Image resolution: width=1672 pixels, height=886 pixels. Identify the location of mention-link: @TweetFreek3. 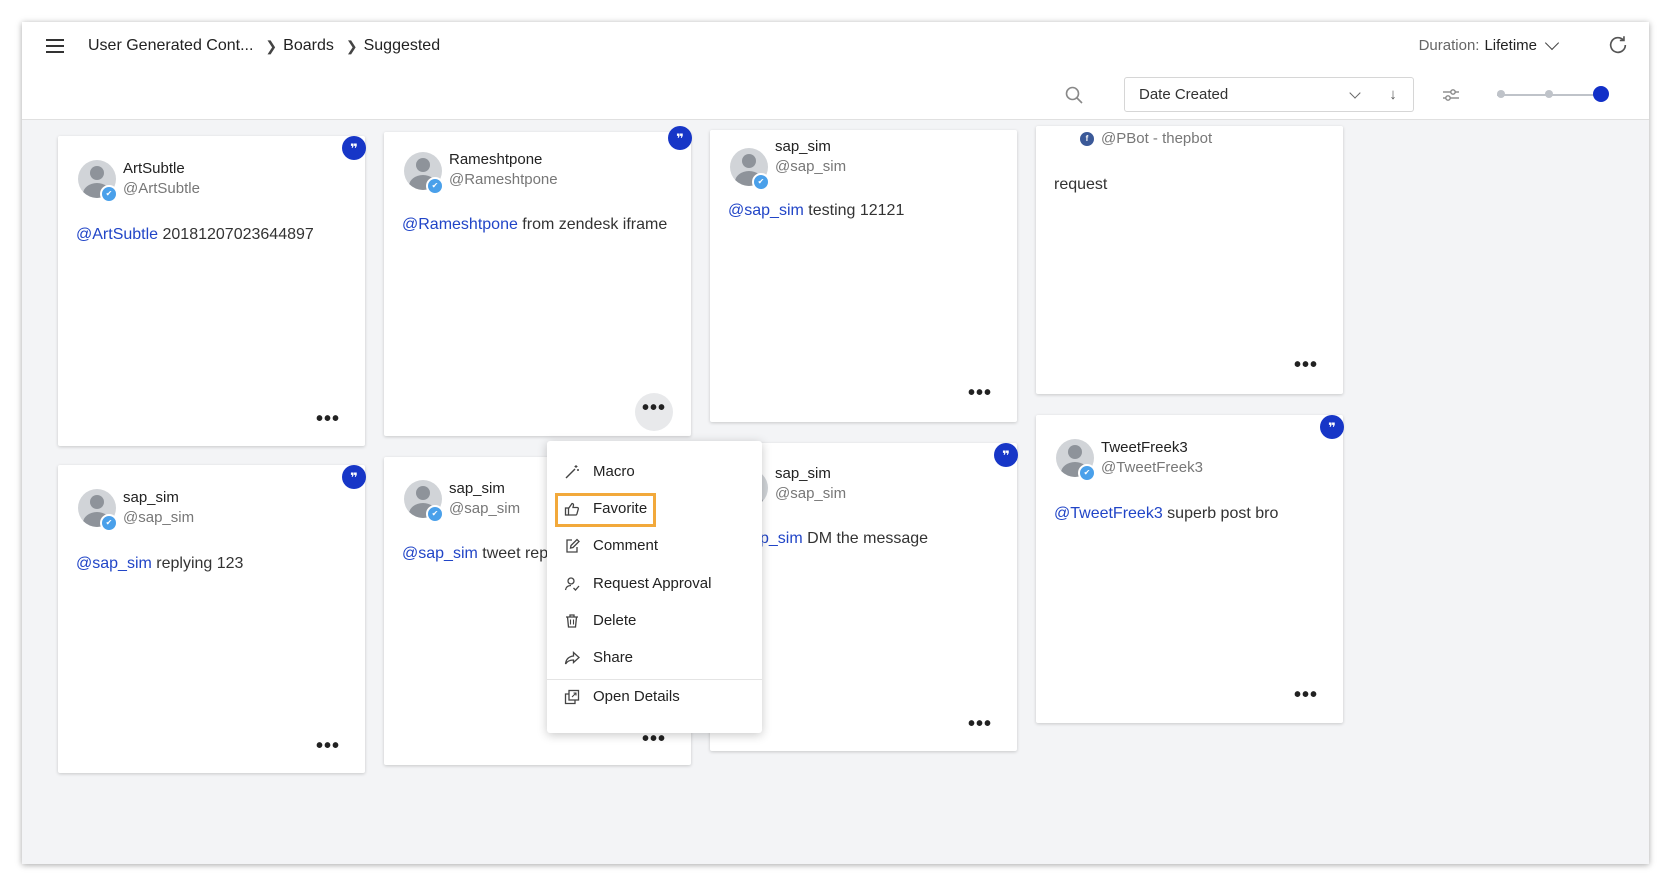
(1108, 513).